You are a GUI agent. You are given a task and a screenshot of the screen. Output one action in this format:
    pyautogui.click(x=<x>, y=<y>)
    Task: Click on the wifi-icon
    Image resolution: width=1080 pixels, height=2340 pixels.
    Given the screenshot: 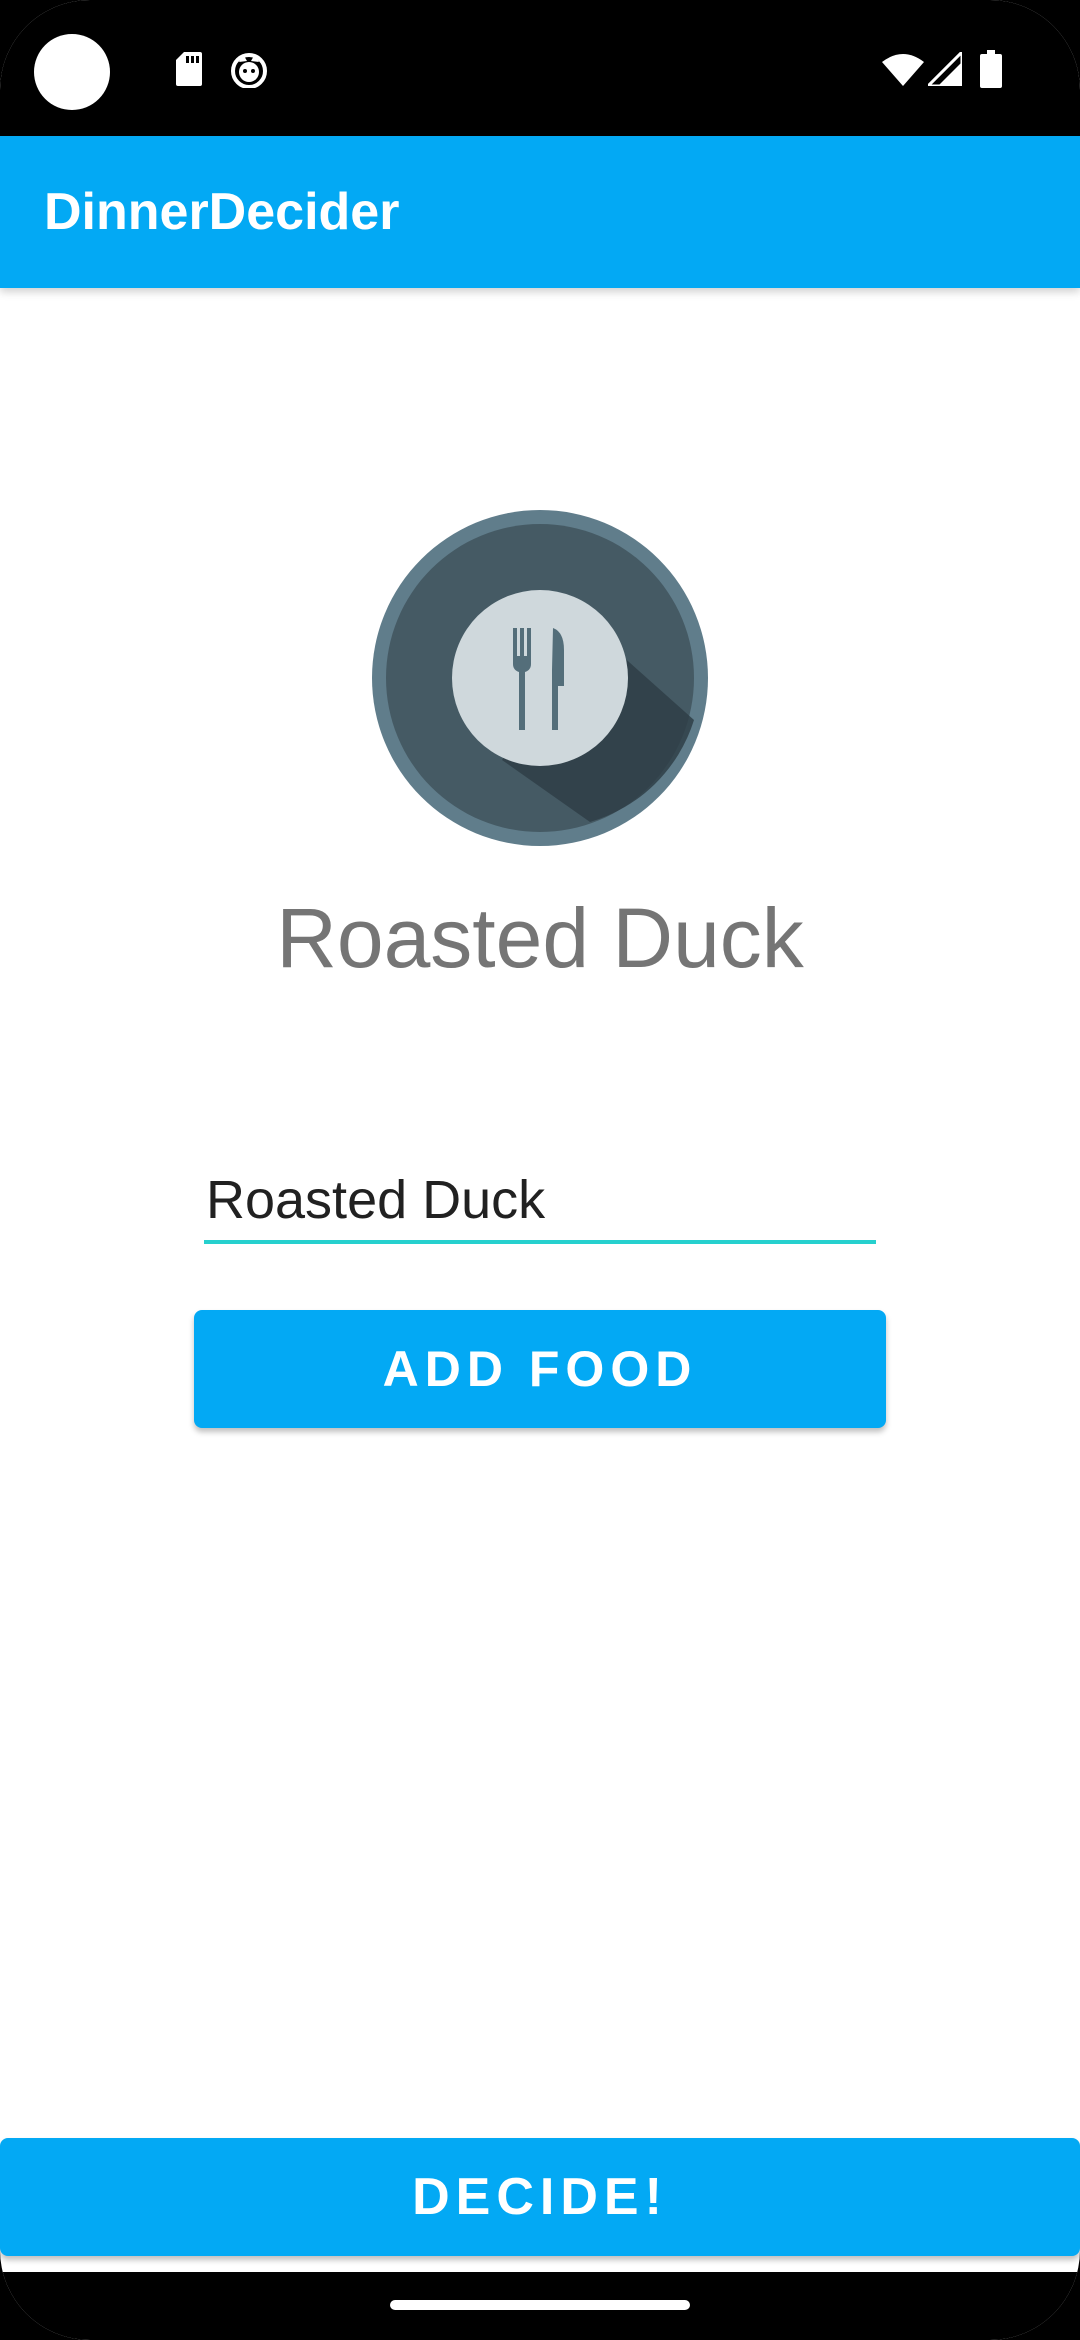 What is the action you would take?
    pyautogui.click(x=903, y=70)
    